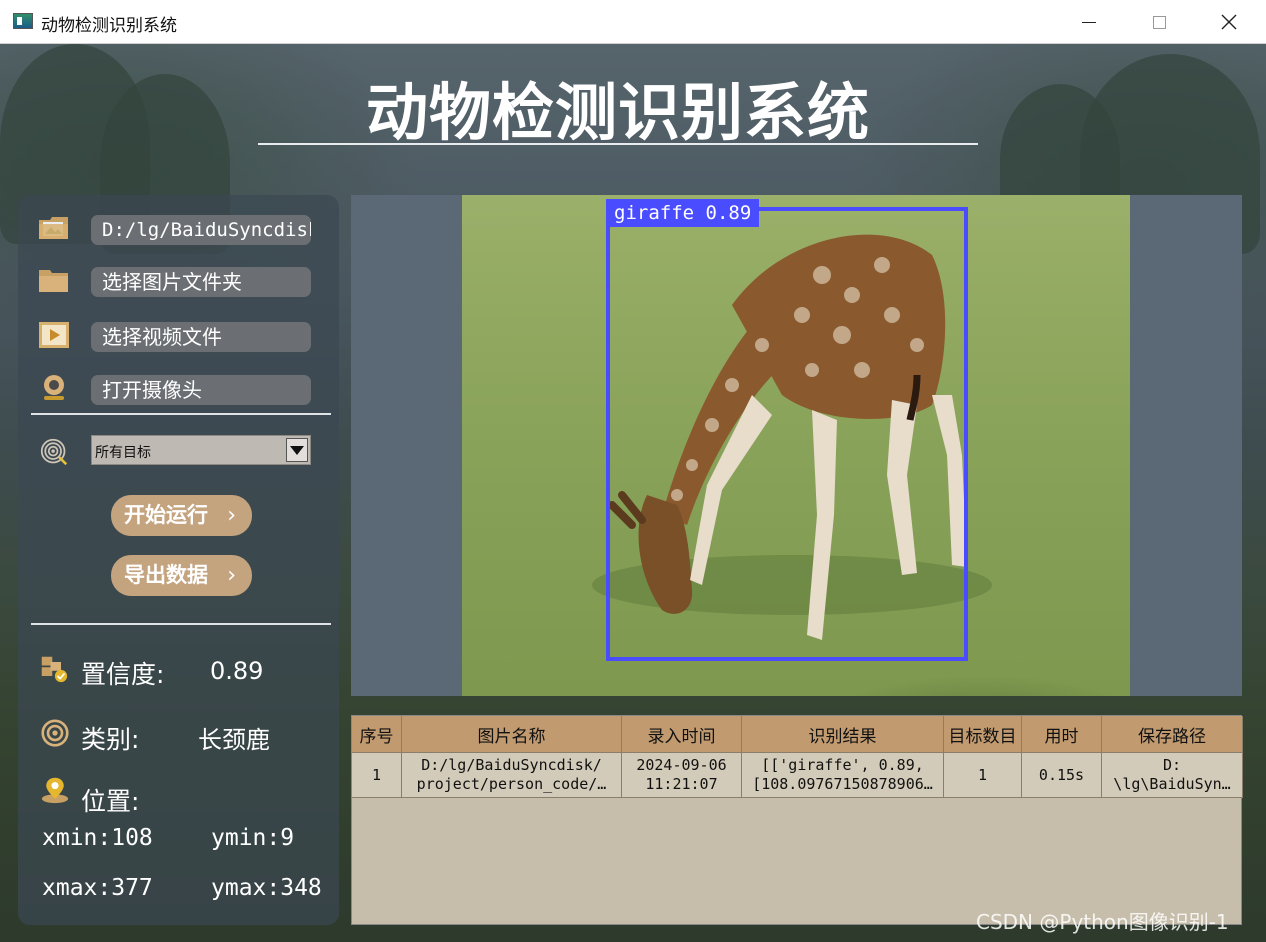 This screenshot has width=1266, height=942. What do you see at coordinates (53, 281) in the screenshot?
I see `folder-icon` at bounding box center [53, 281].